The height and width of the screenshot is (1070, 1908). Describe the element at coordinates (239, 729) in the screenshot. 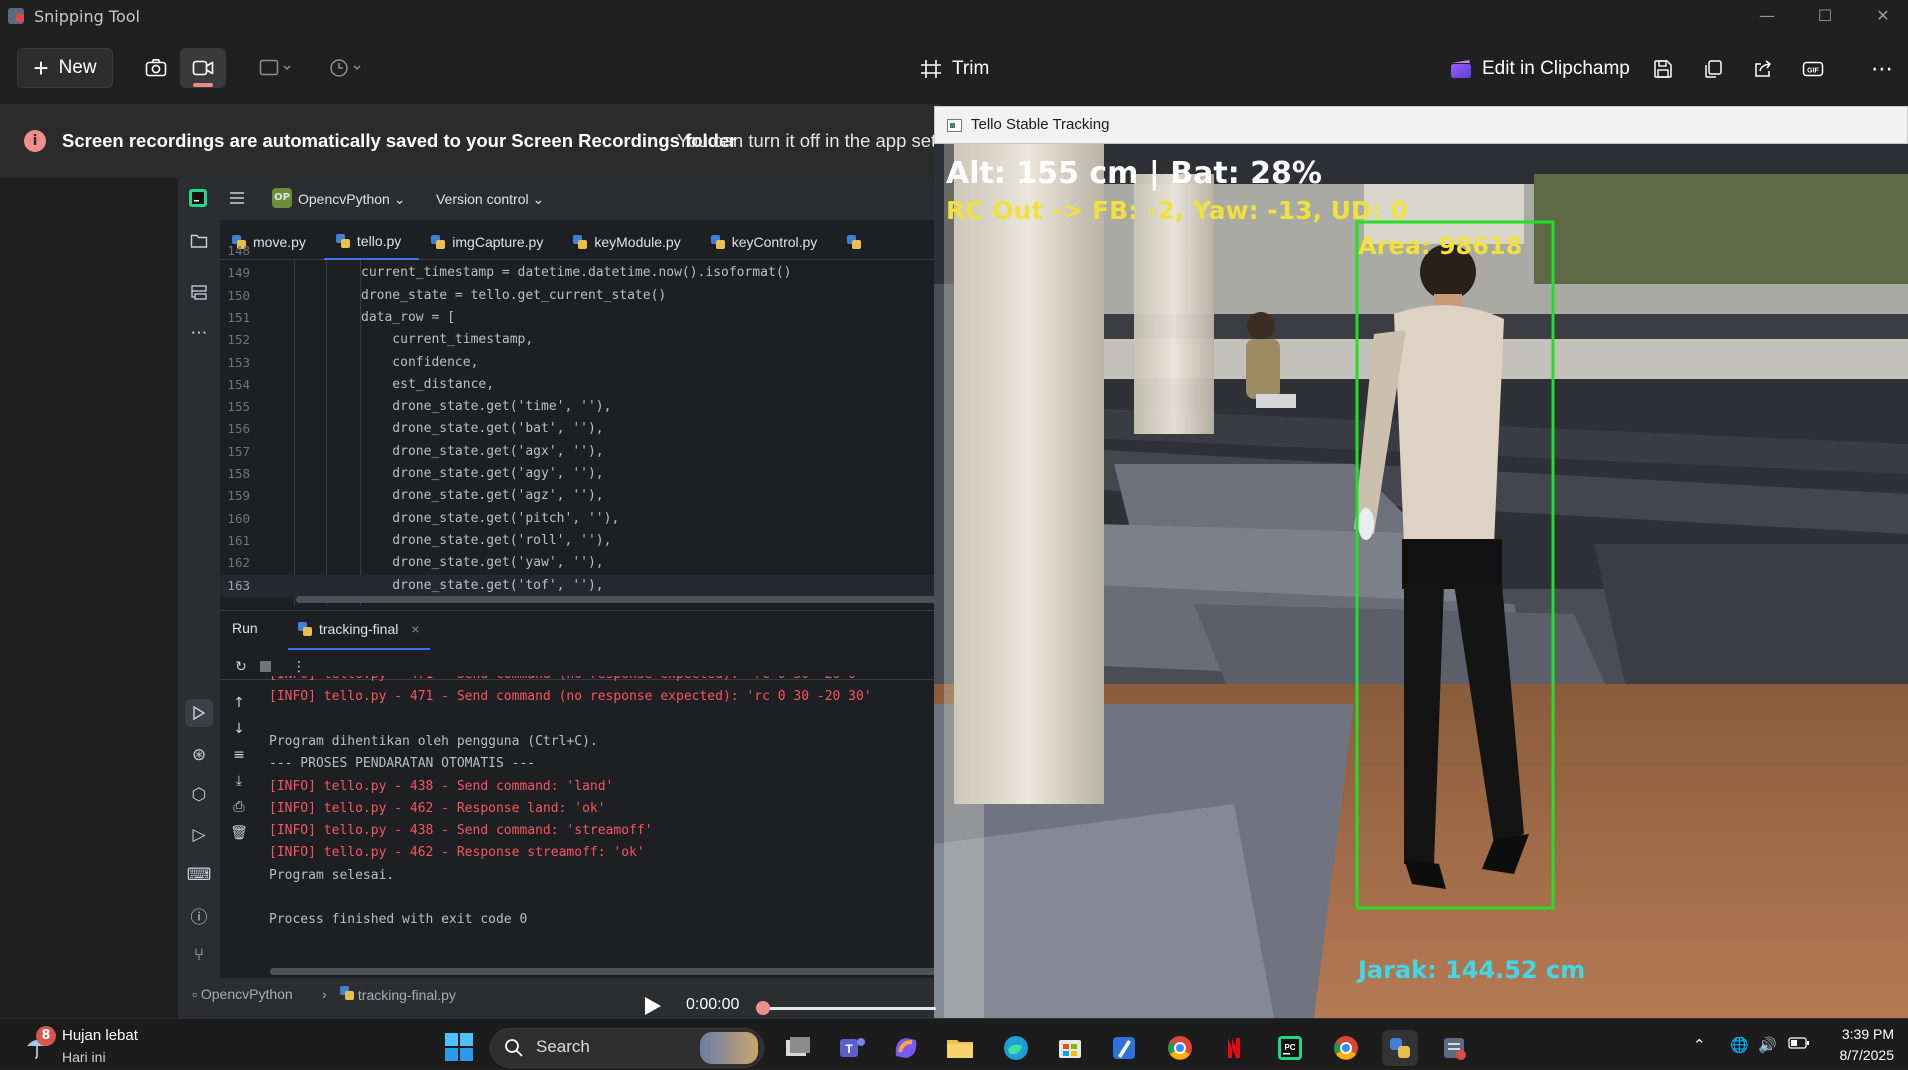

I see `scroll-down-icon: ↓` at that location.